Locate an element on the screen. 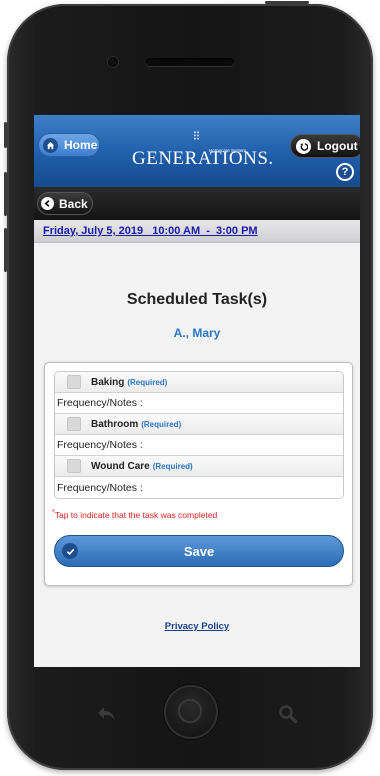 The image size is (380, 776). logout-icon is located at coordinates (303, 146).